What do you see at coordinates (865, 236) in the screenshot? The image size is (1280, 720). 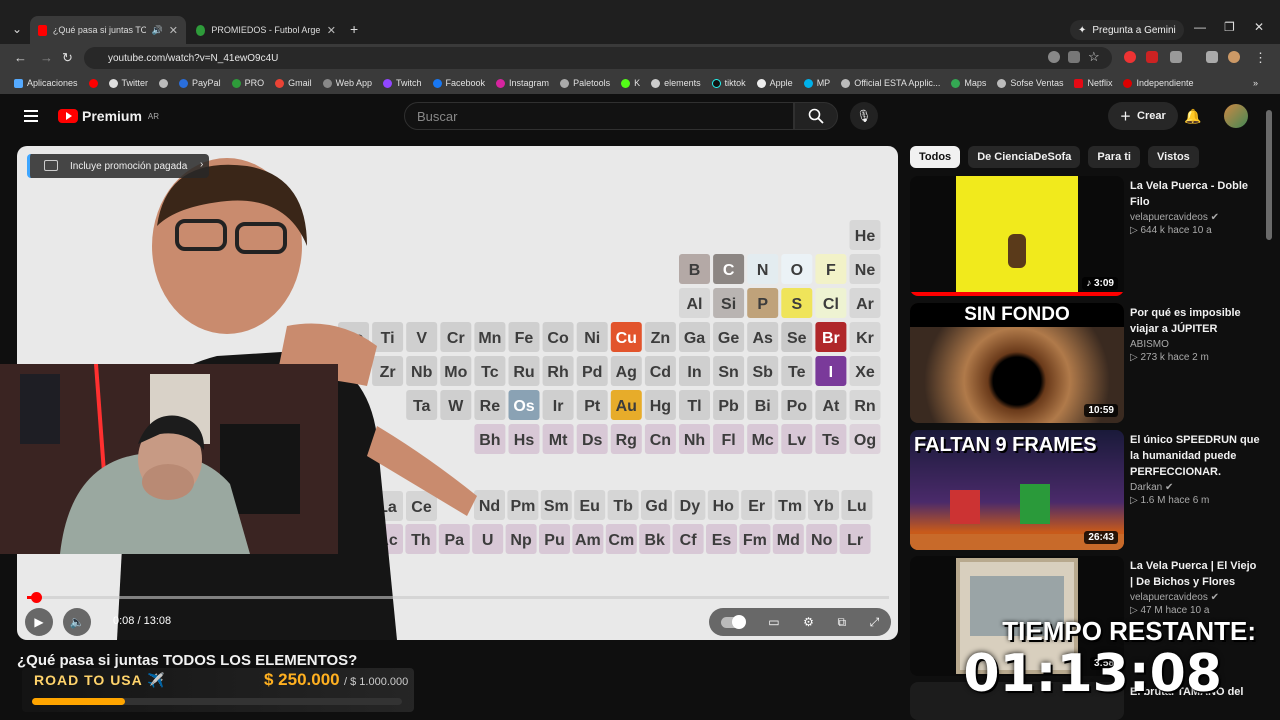 I see `element-symbol: He` at bounding box center [865, 236].